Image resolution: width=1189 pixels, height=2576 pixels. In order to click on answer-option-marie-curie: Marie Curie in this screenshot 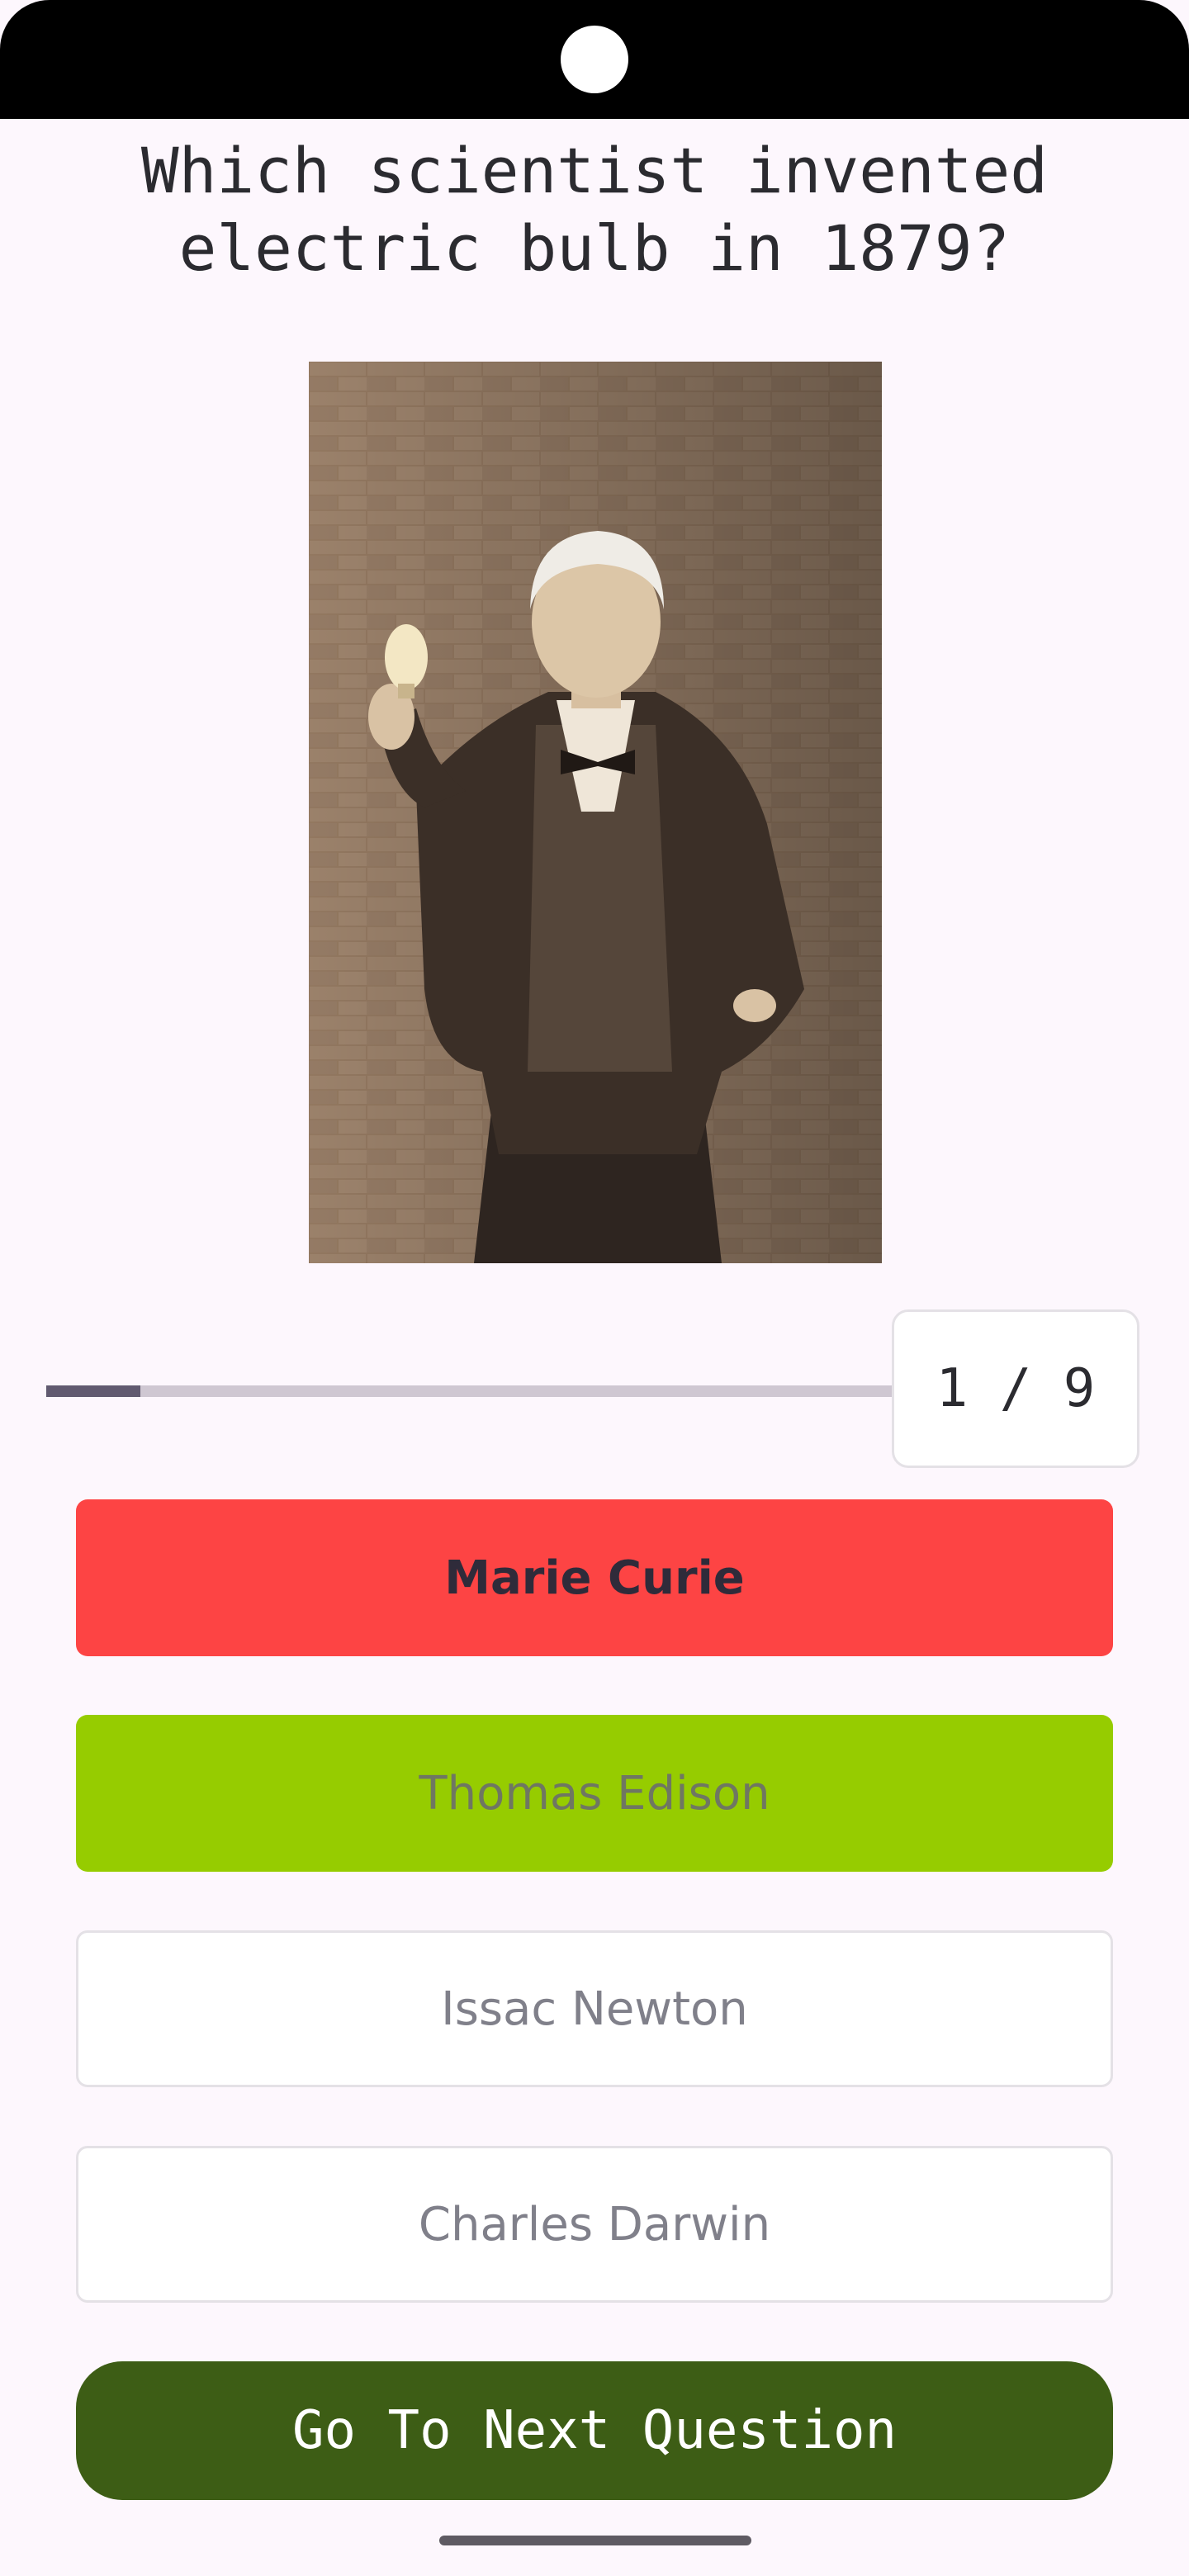, I will do `click(594, 1577)`.